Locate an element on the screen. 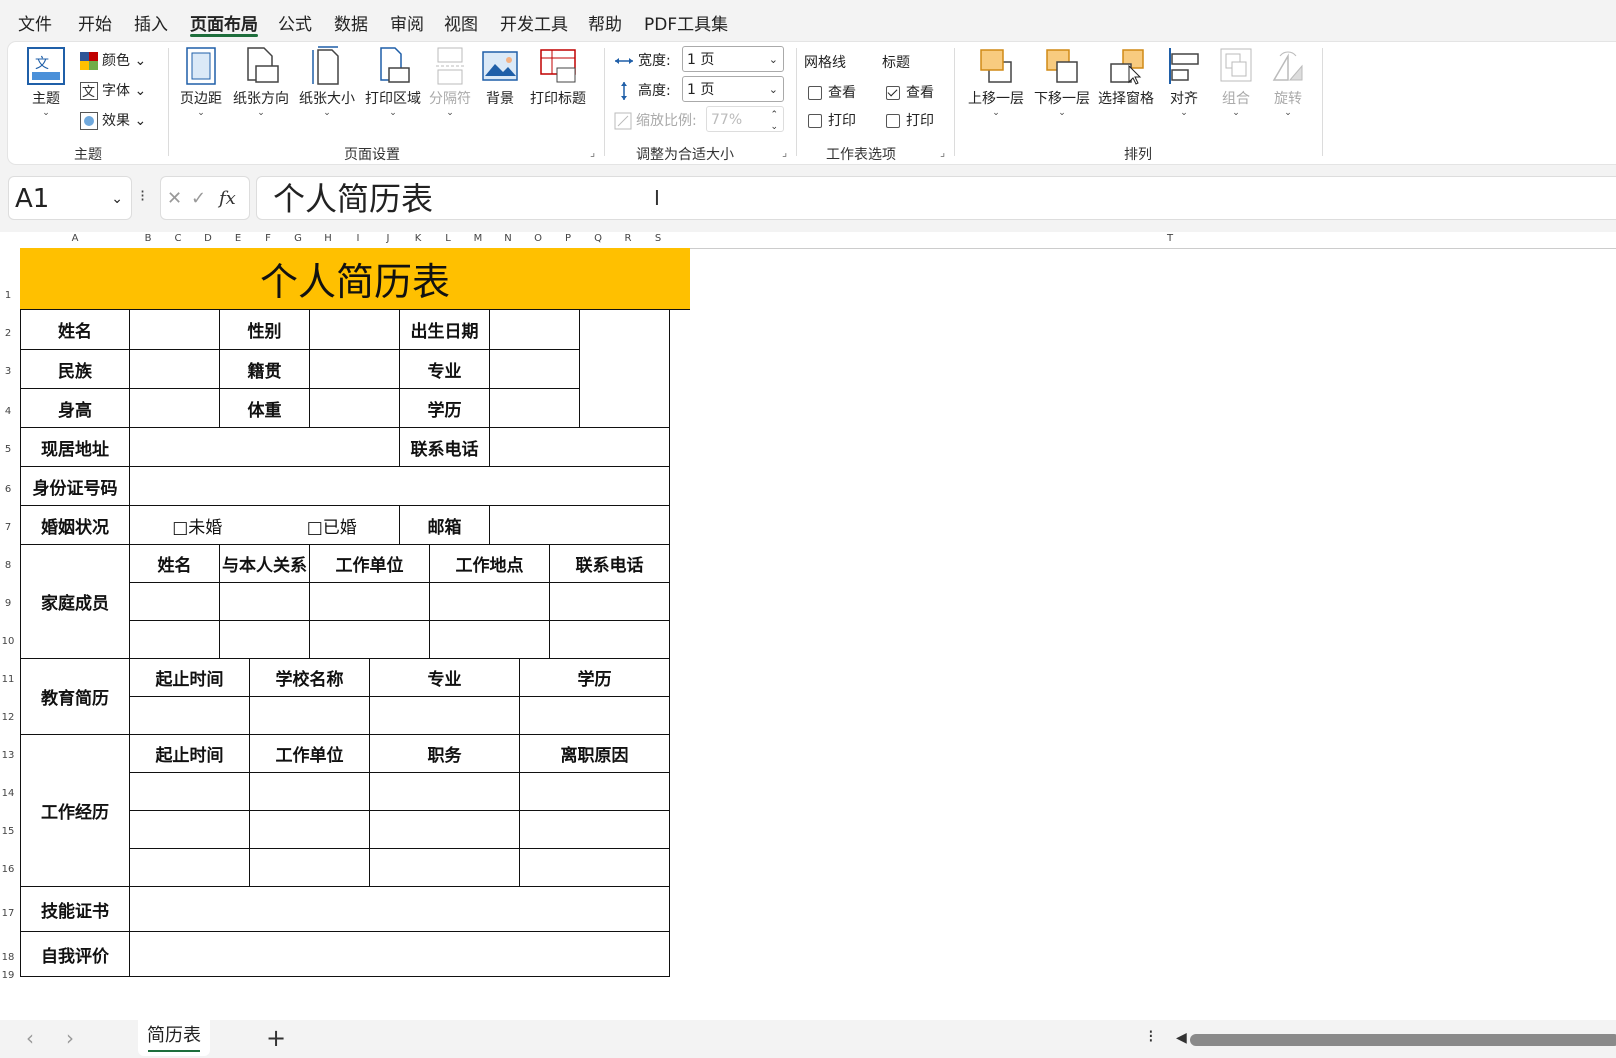 The height and width of the screenshot is (1058, 1616). value-ethnicity is located at coordinates (175, 369).